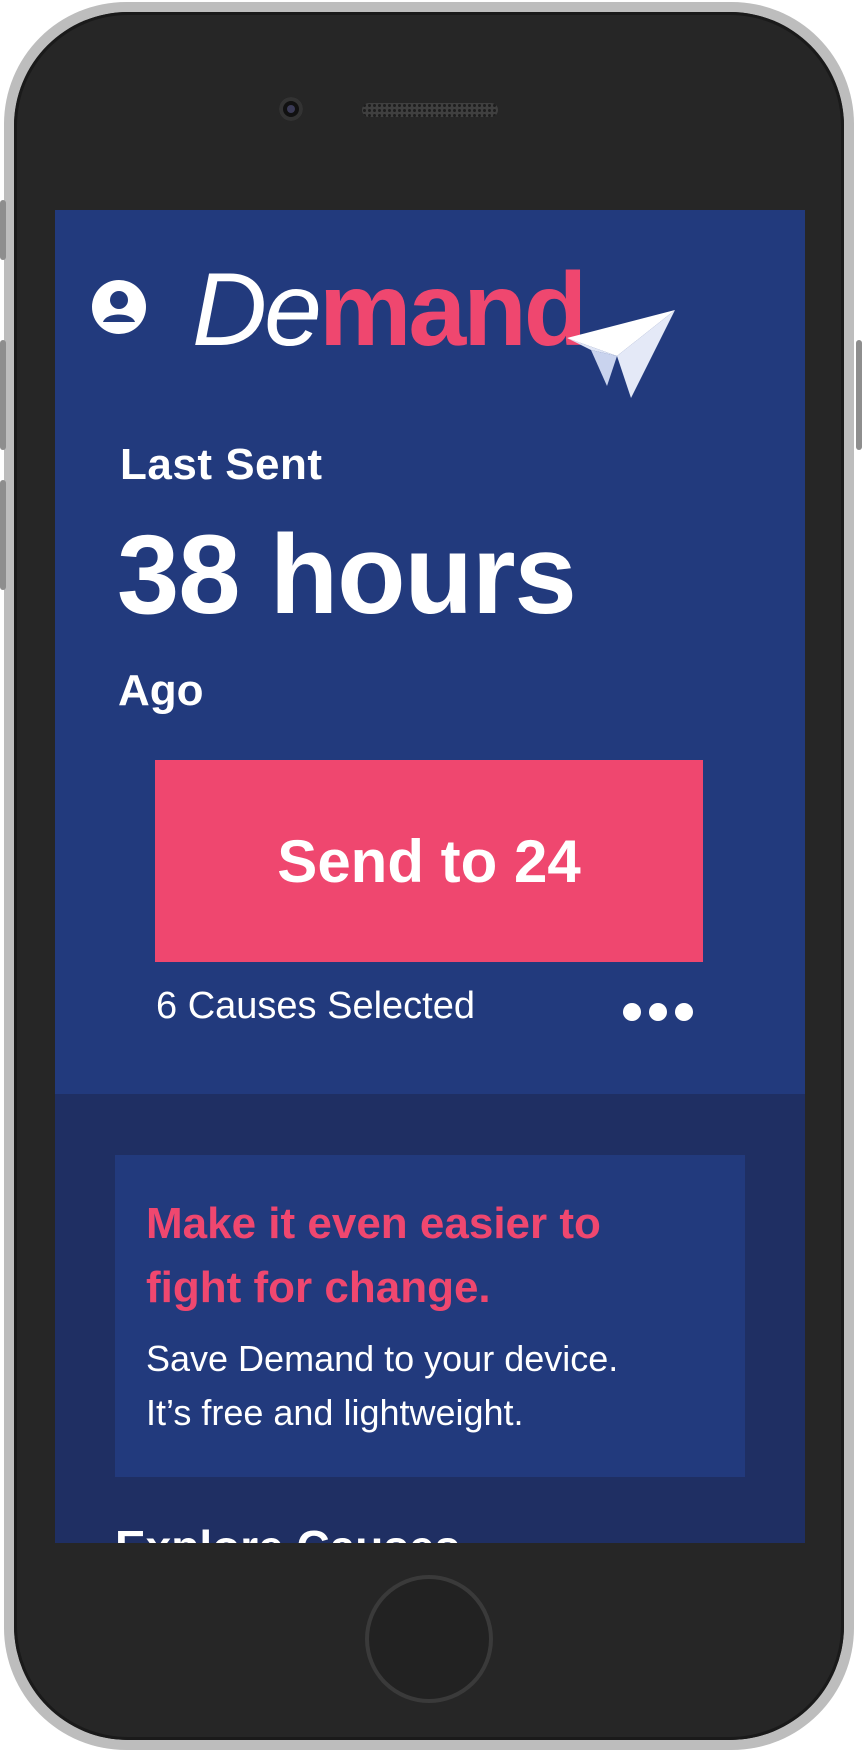  What do you see at coordinates (3, 535) in the screenshot?
I see `volume-down-button` at bounding box center [3, 535].